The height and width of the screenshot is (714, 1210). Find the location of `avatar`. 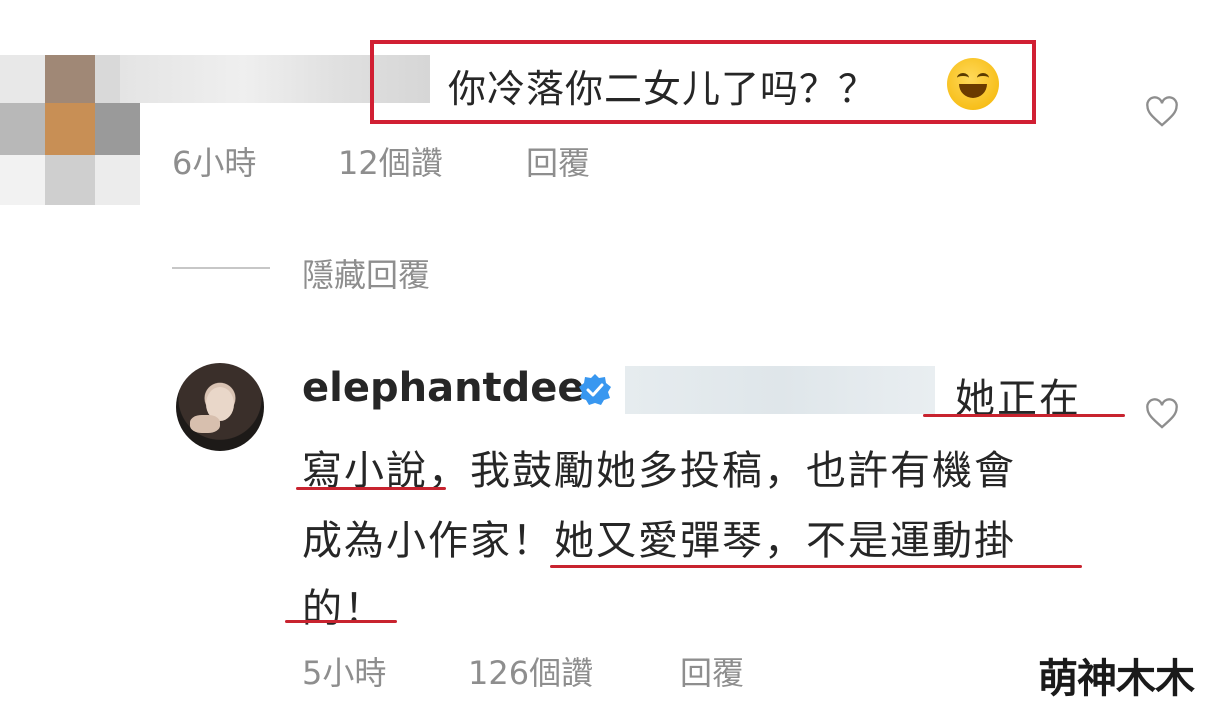

avatar is located at coordinates (220, 407).